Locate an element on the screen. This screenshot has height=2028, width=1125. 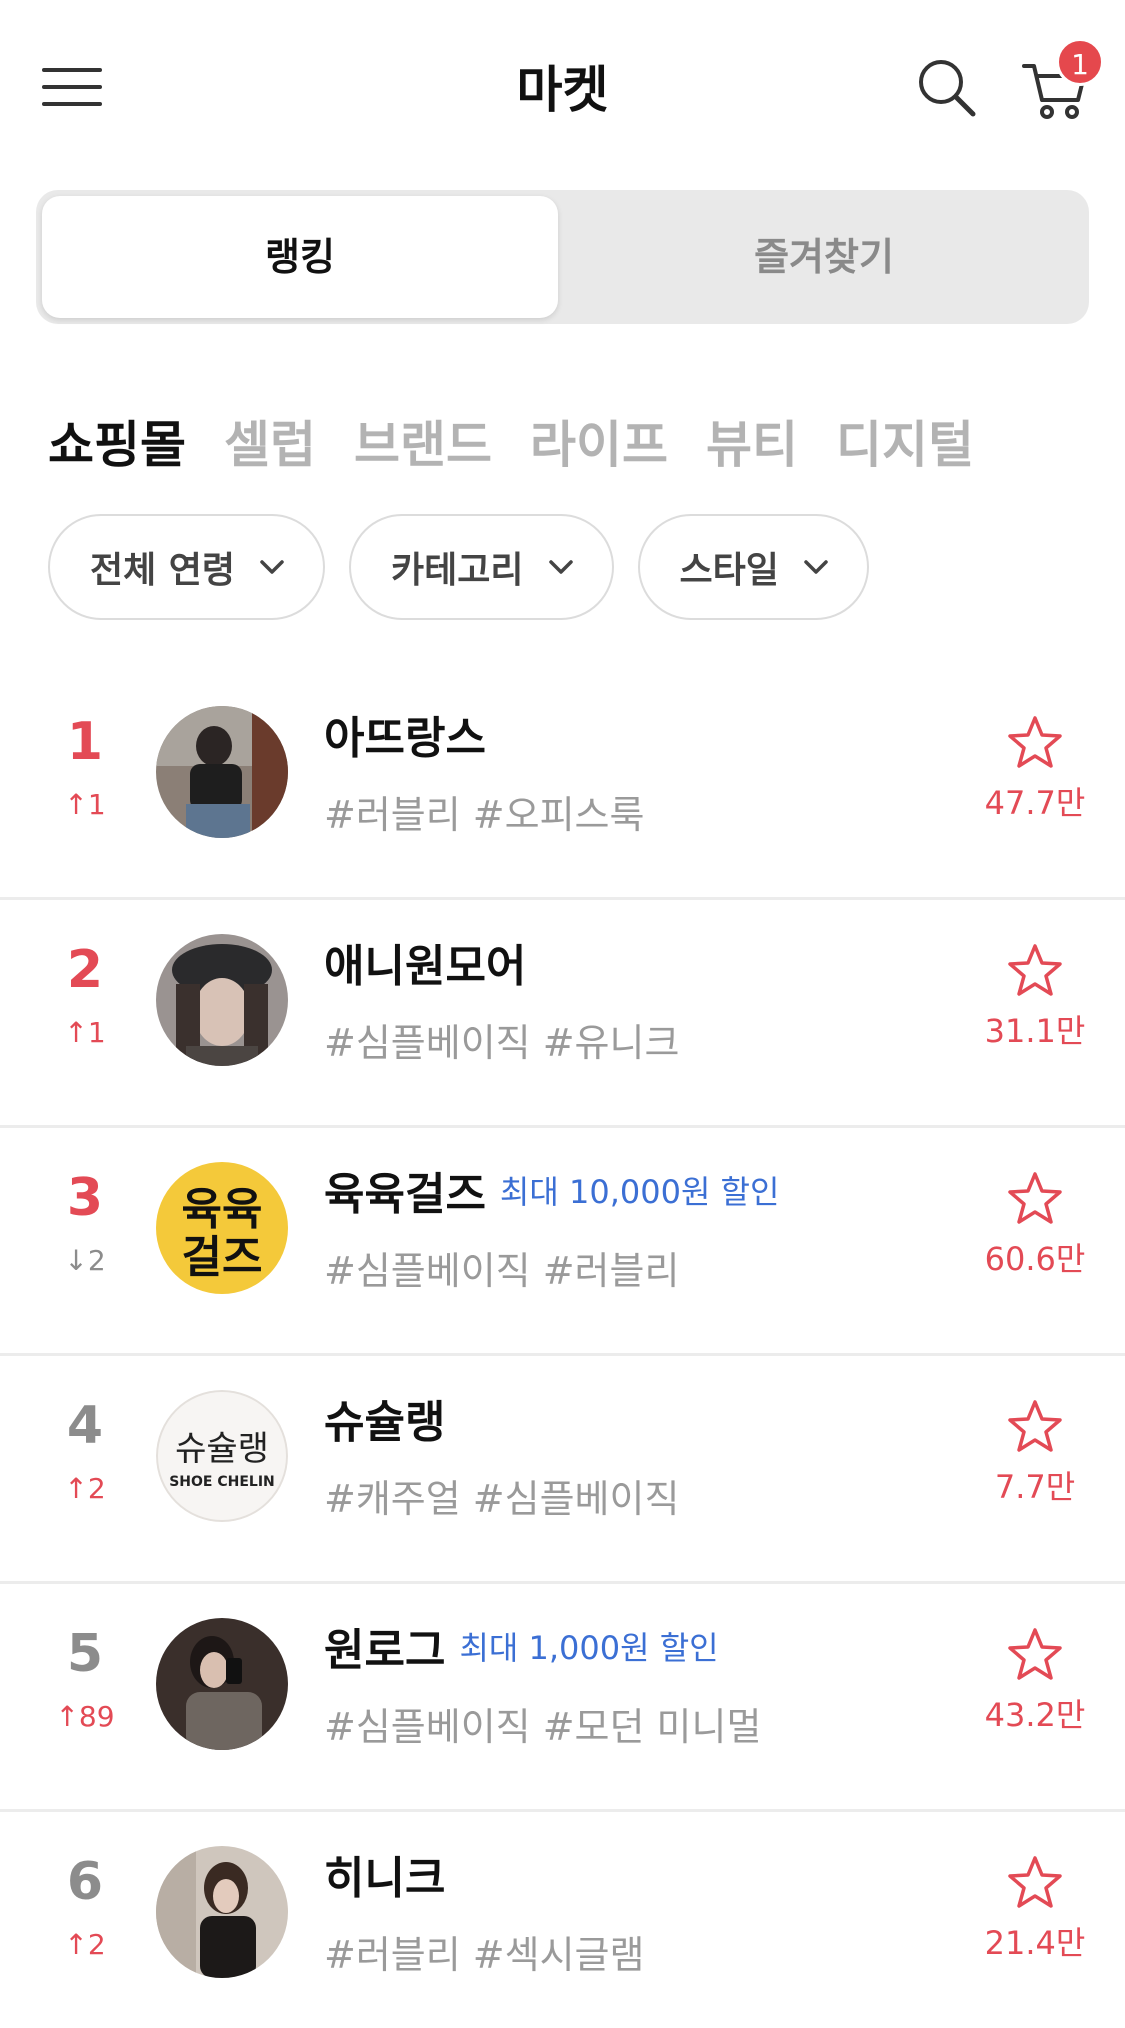
favorite-button: 60.6만 is located at coordinates (1035, 1225).